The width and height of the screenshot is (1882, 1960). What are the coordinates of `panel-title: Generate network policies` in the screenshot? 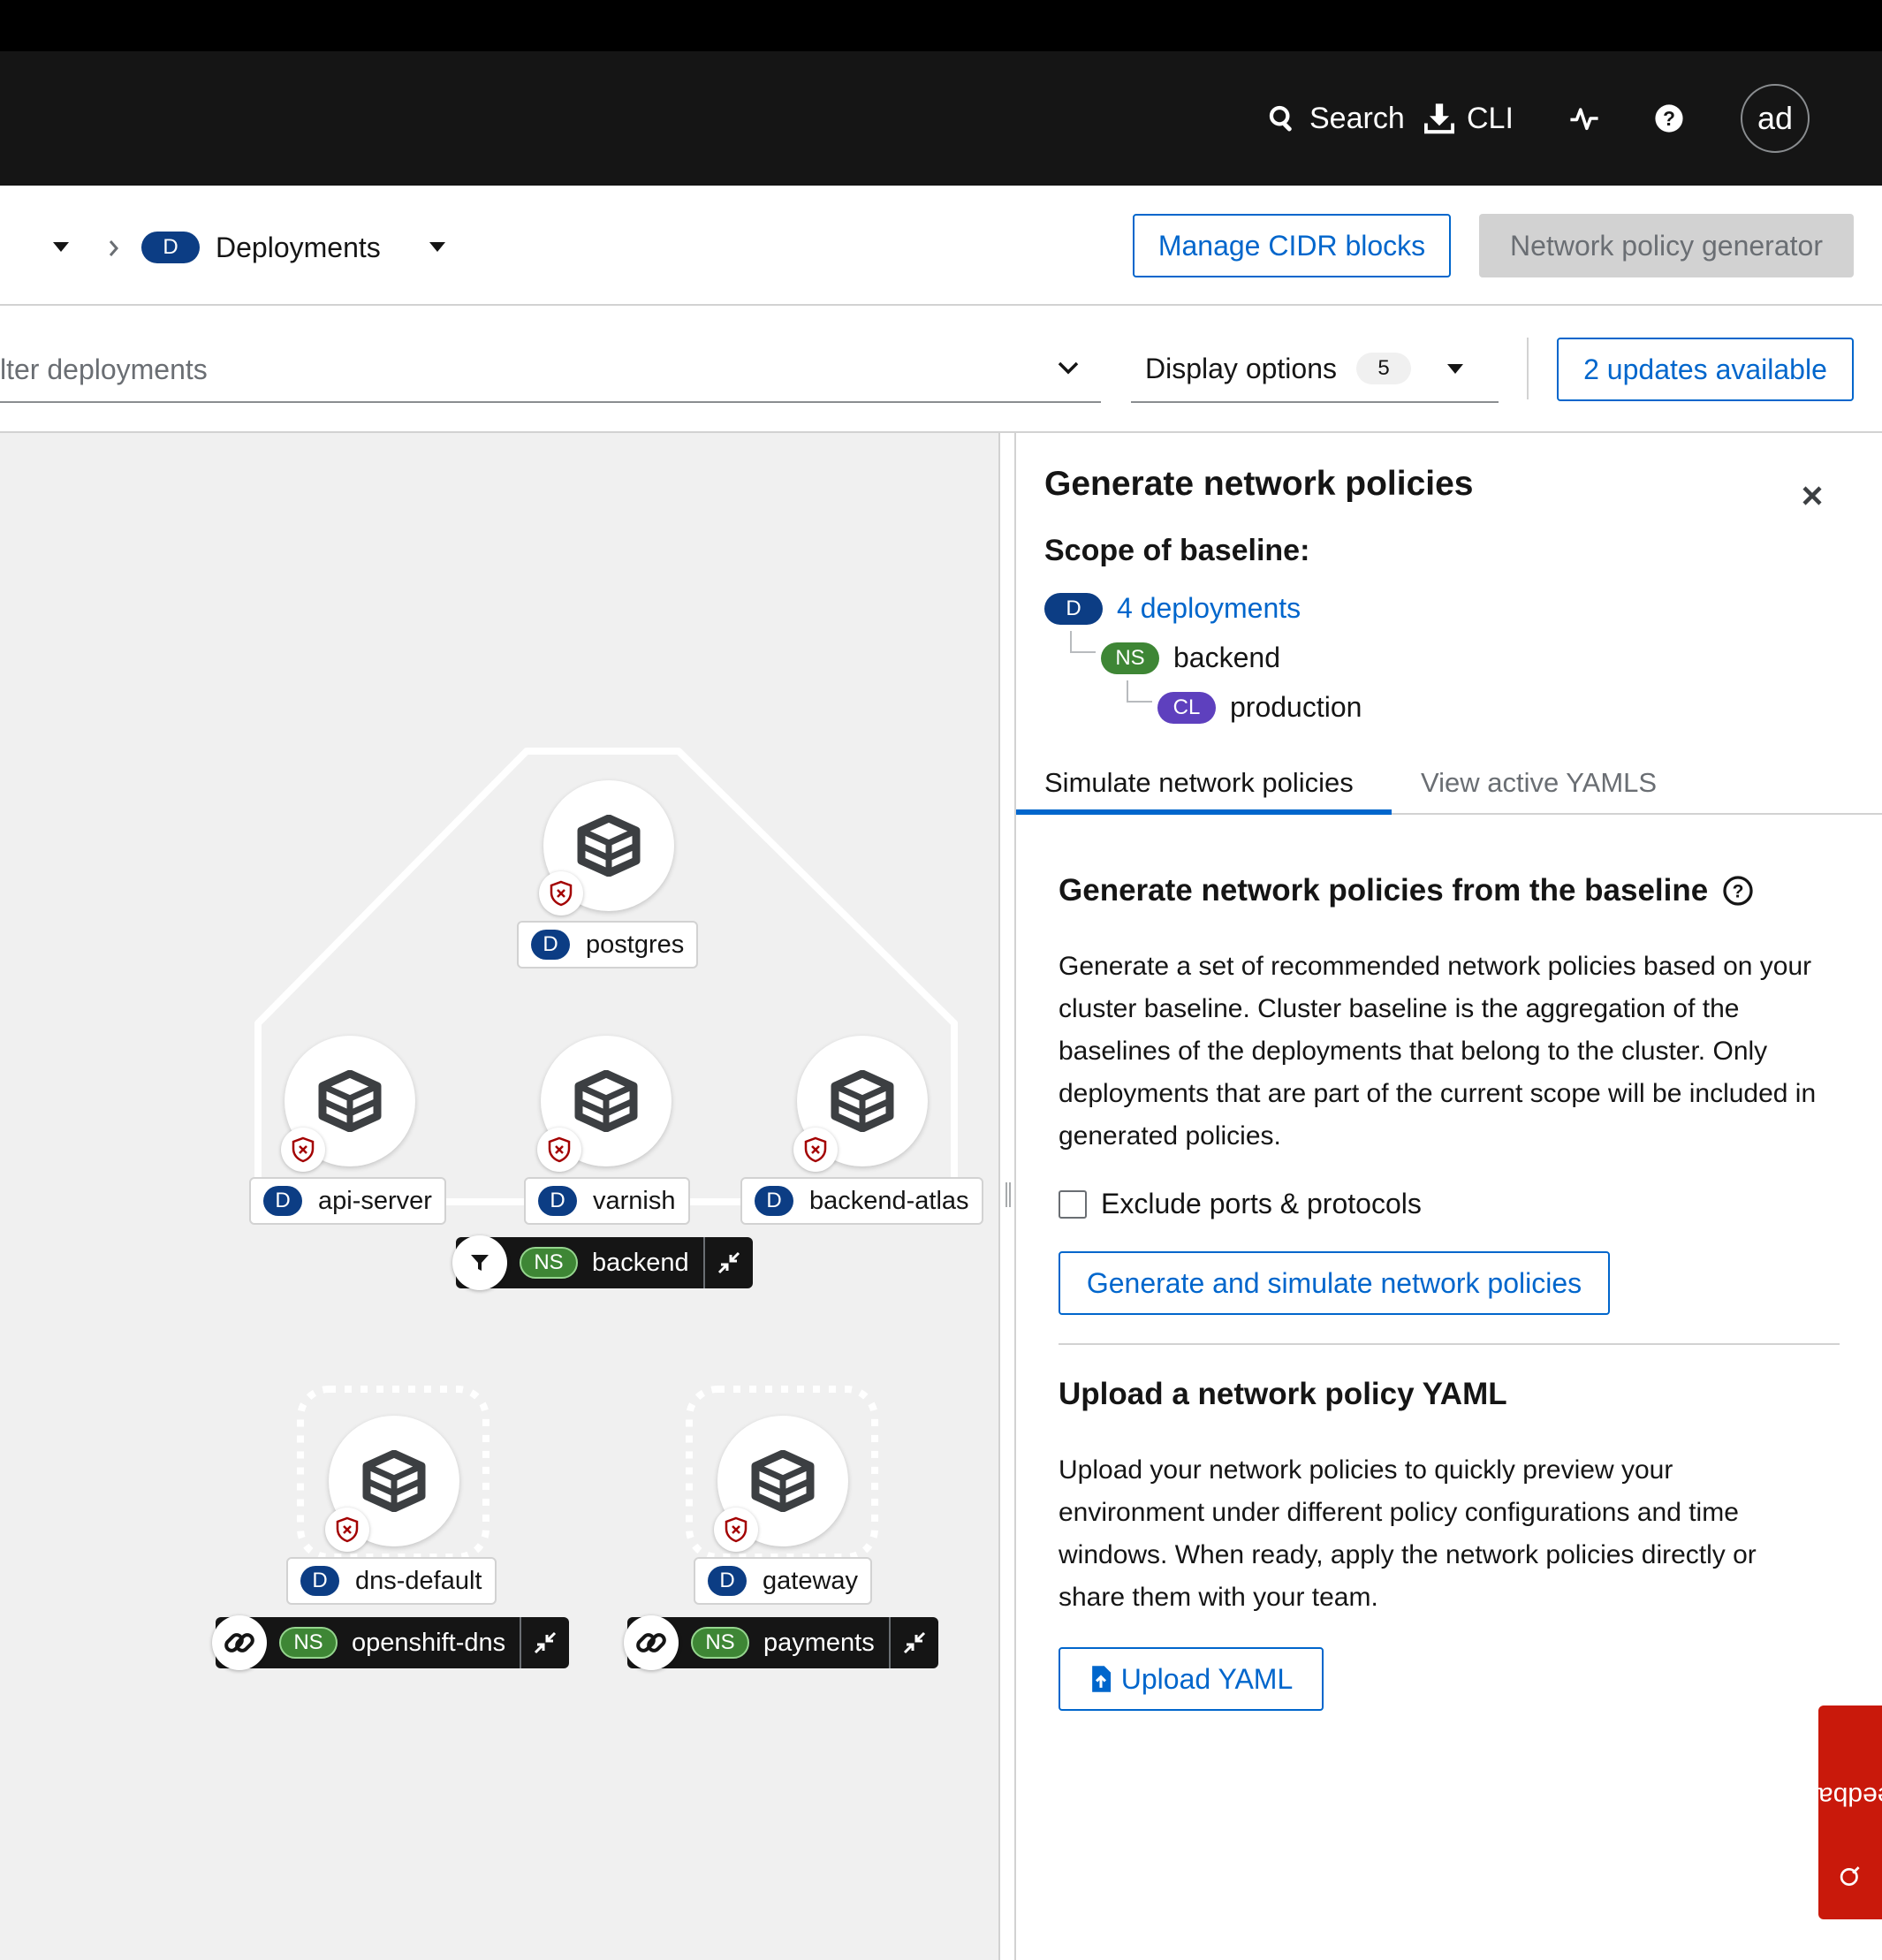 It's located at (1259, 484).